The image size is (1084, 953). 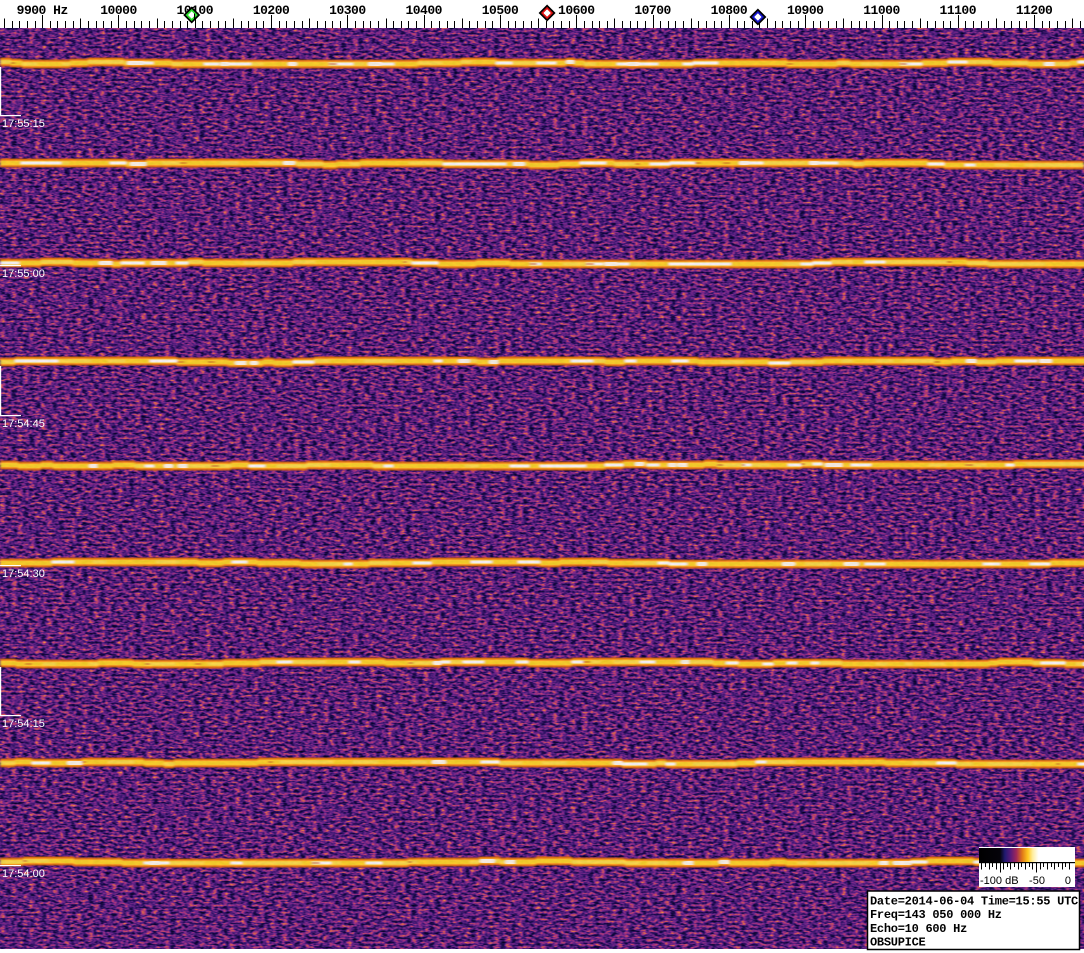 I want to click on svg-text: 10500, so click(x=500, y=10).